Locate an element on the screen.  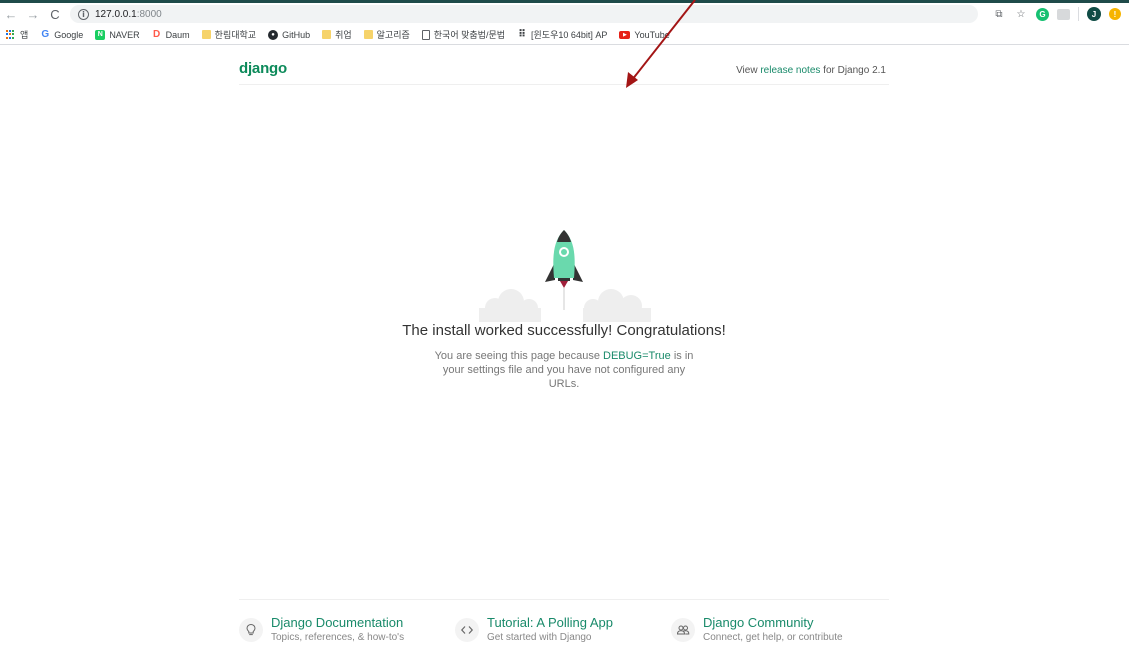
docs-subtitle: Topics, references, & how-to's is located at coordinates (338, 637).